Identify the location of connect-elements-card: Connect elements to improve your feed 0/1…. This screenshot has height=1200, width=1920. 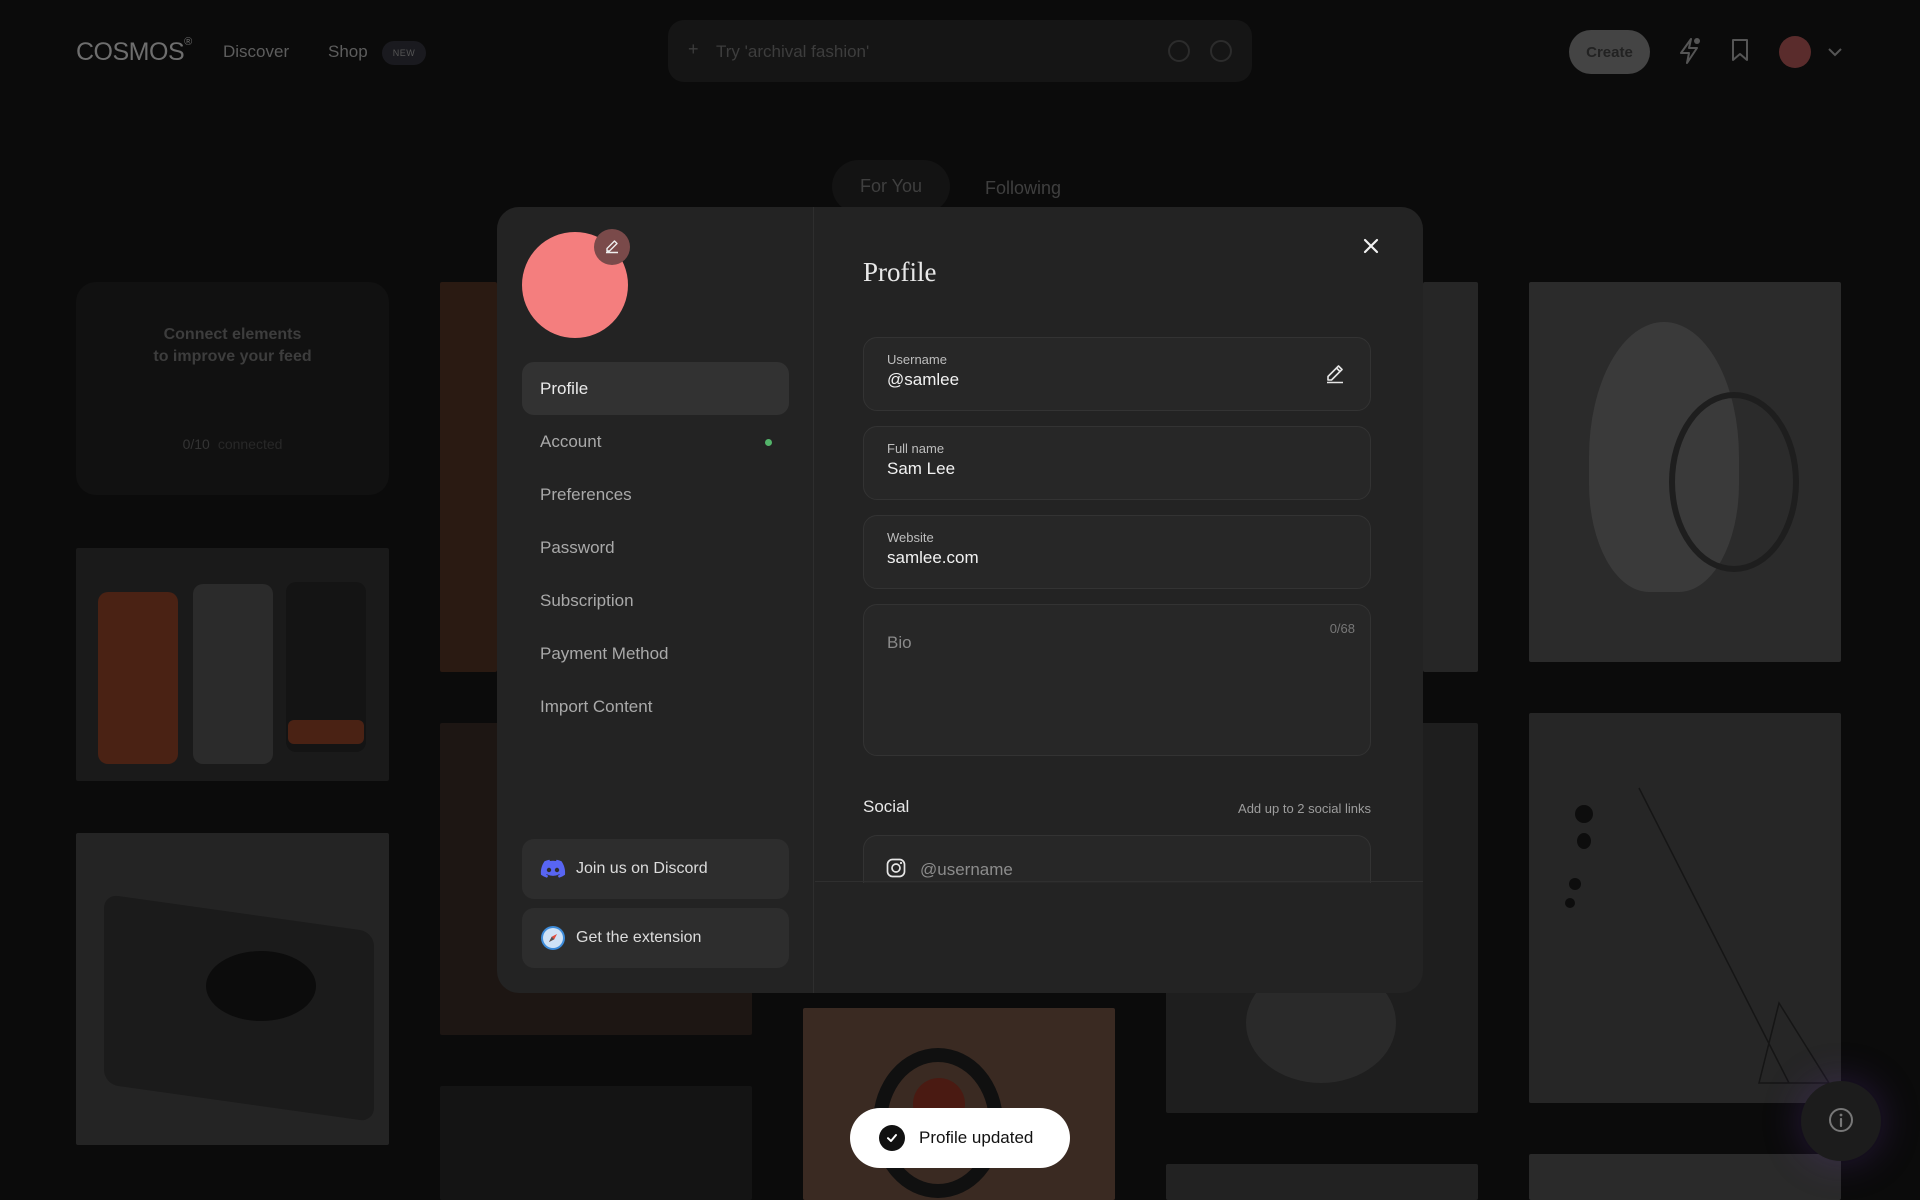
(232, 388).